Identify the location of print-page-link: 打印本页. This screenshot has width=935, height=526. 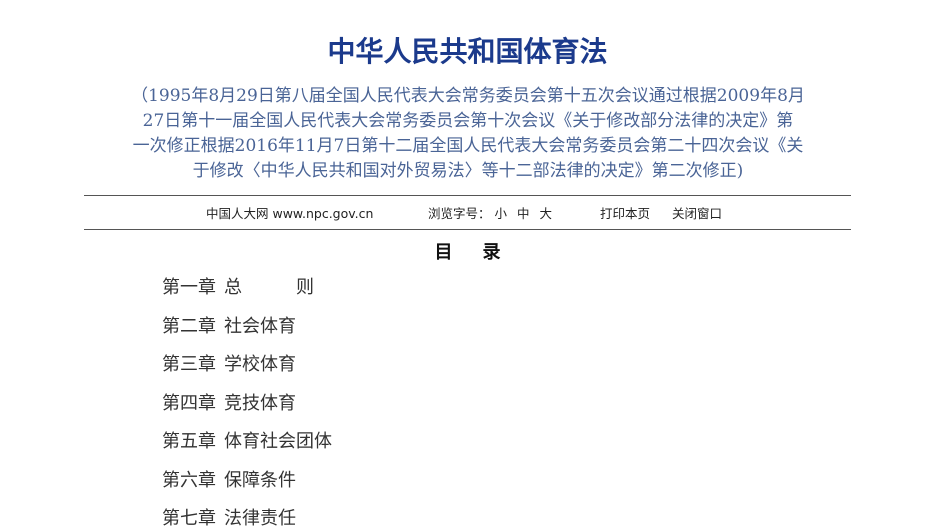
(625, 212).